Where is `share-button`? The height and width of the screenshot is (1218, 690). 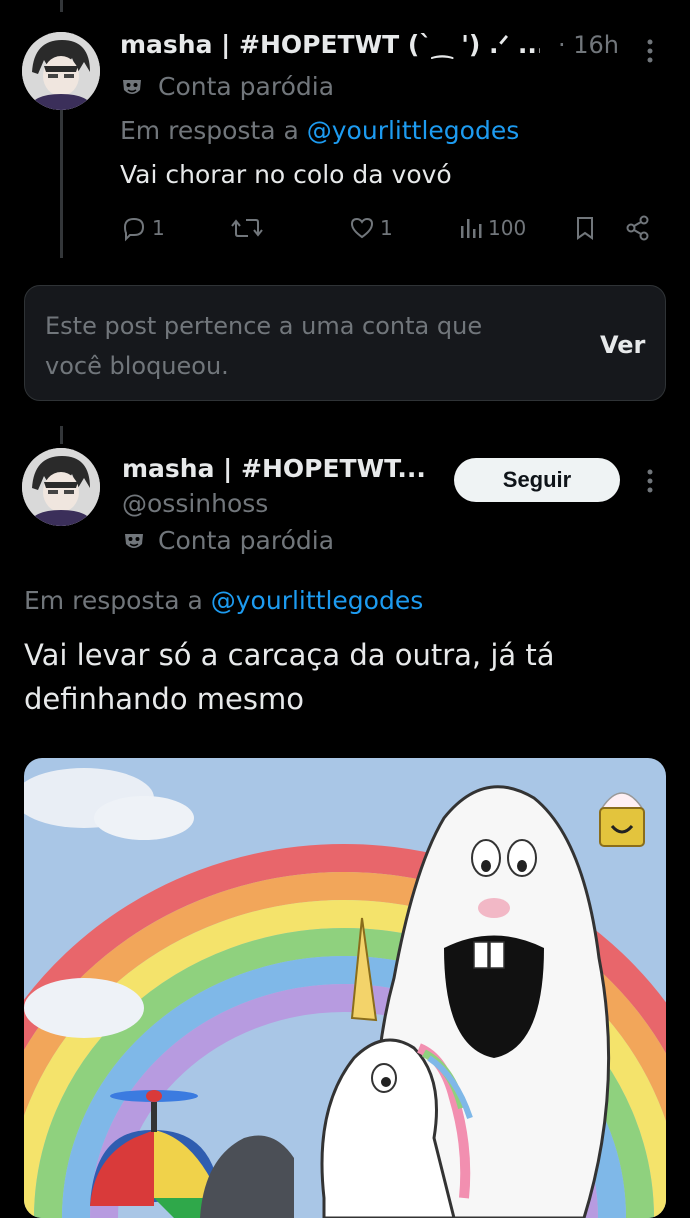
share-button is located at coordinates (638, 228).